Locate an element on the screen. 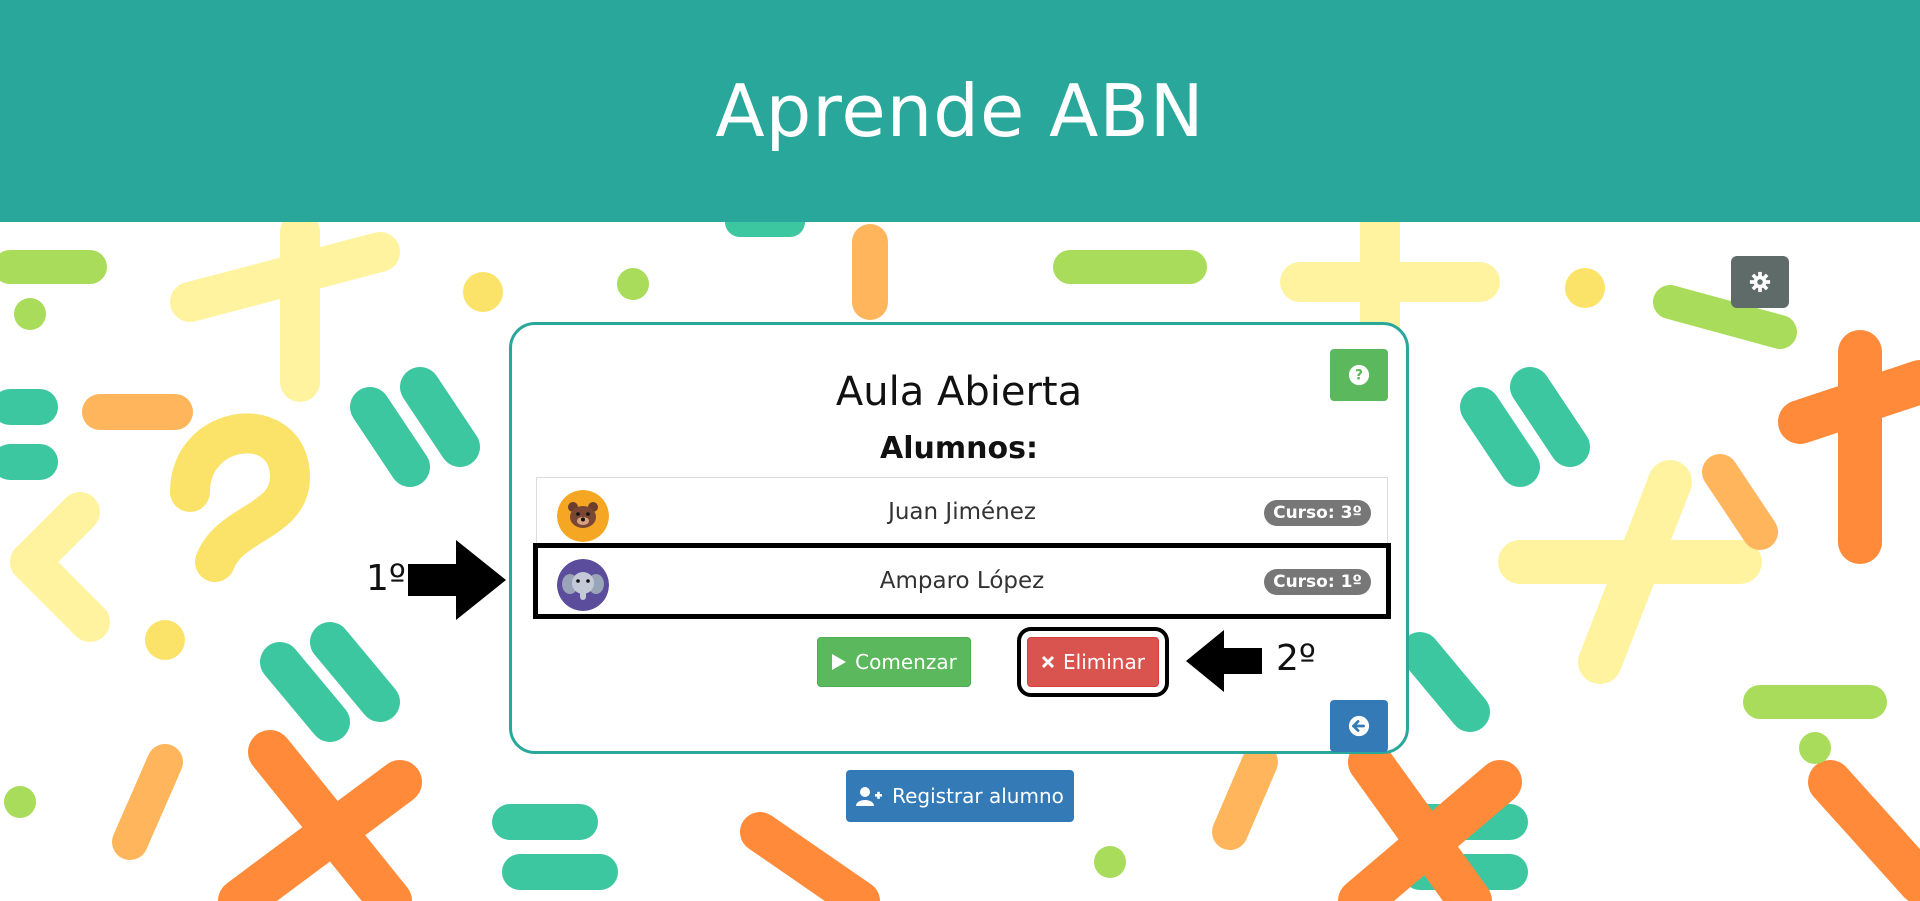 The width and height of the screenshot is (1920, 901). gear-icon is located at coordinates (1760, 282).